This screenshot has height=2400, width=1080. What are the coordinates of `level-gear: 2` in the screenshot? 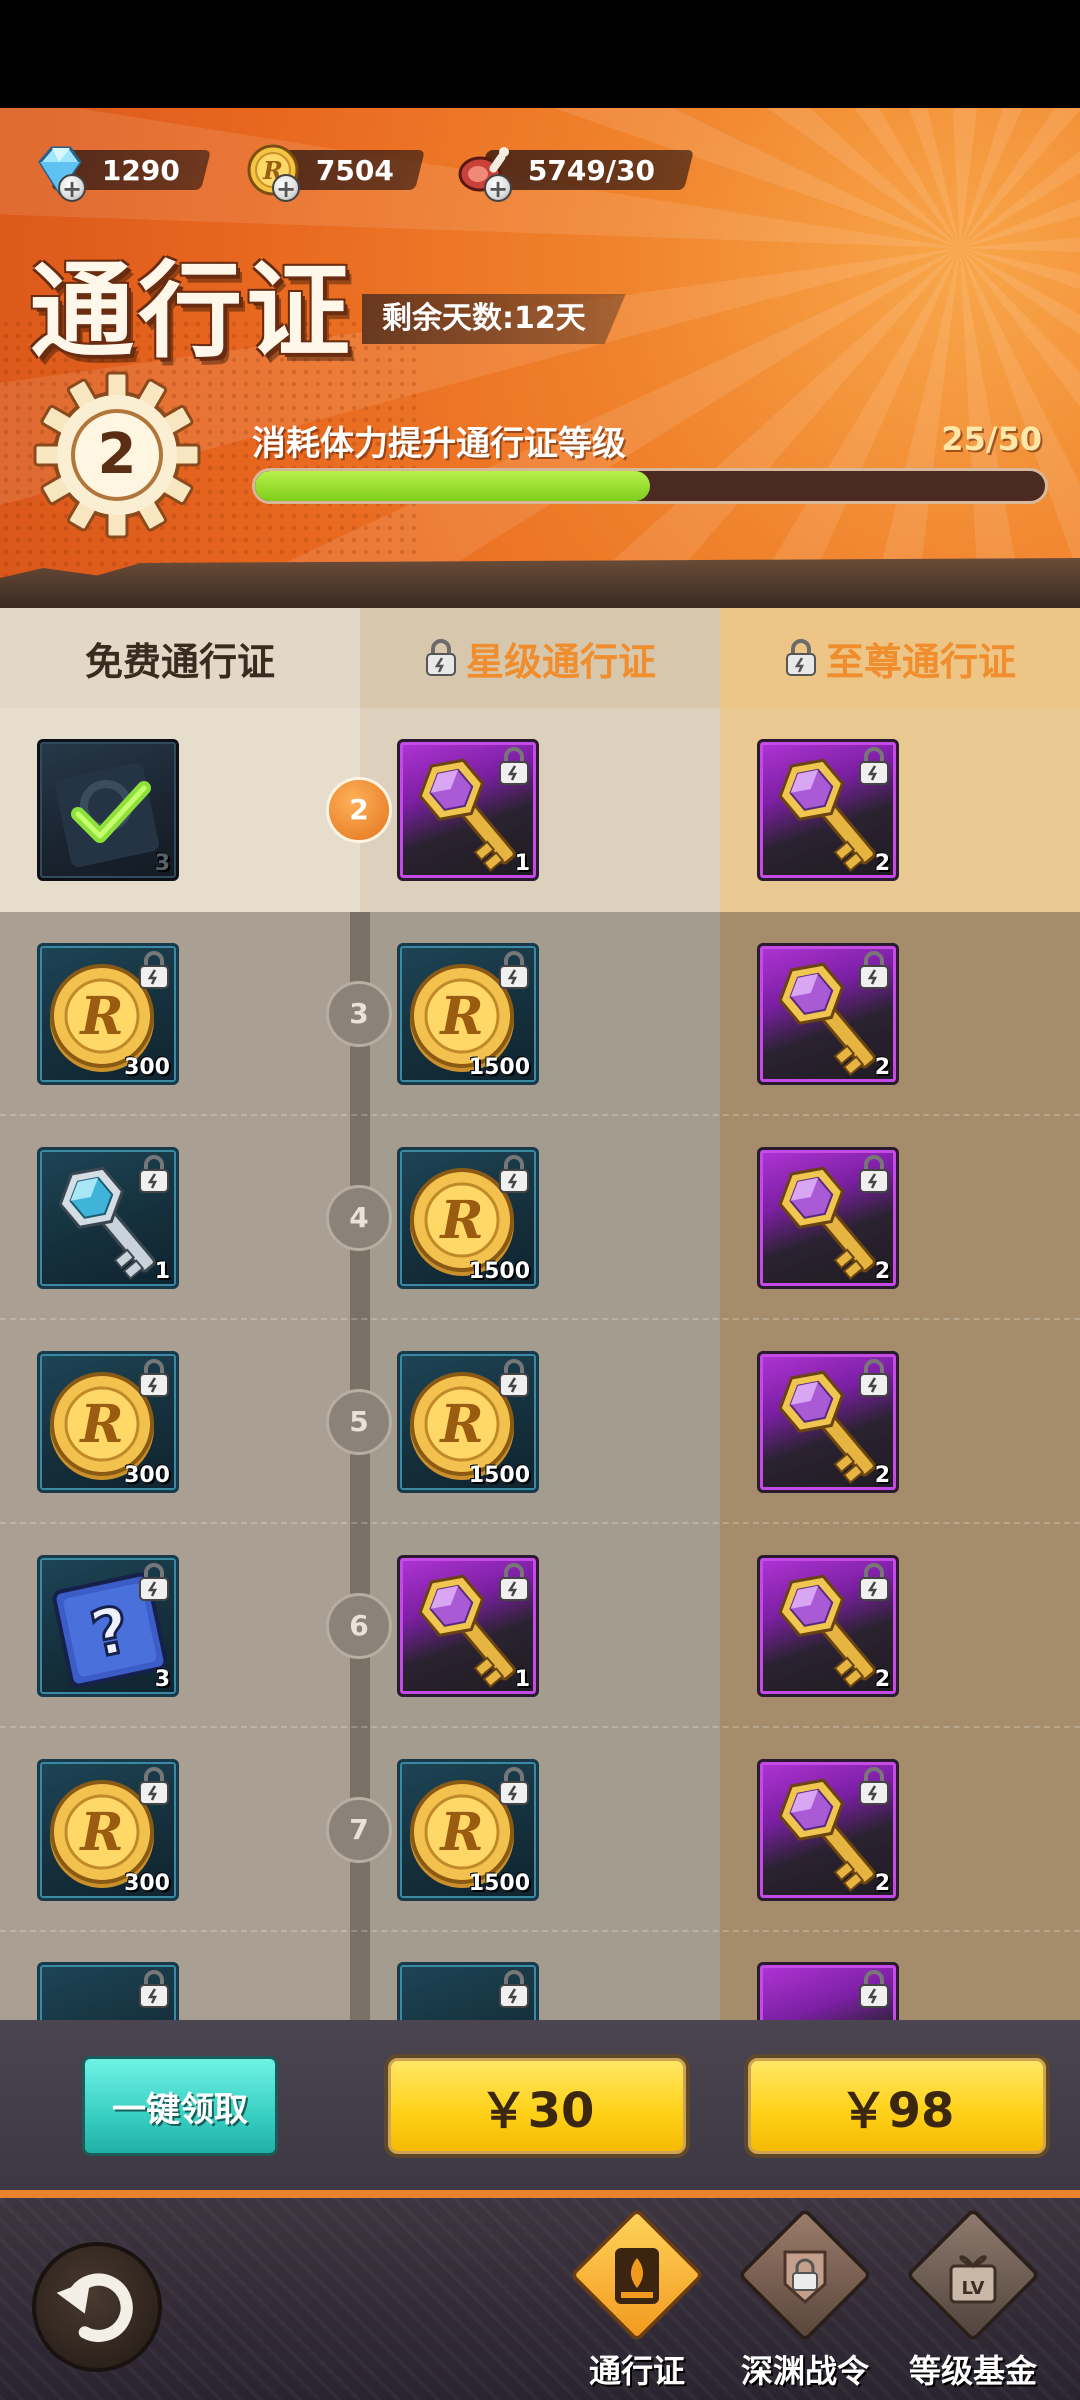 It's located at (117, 455).